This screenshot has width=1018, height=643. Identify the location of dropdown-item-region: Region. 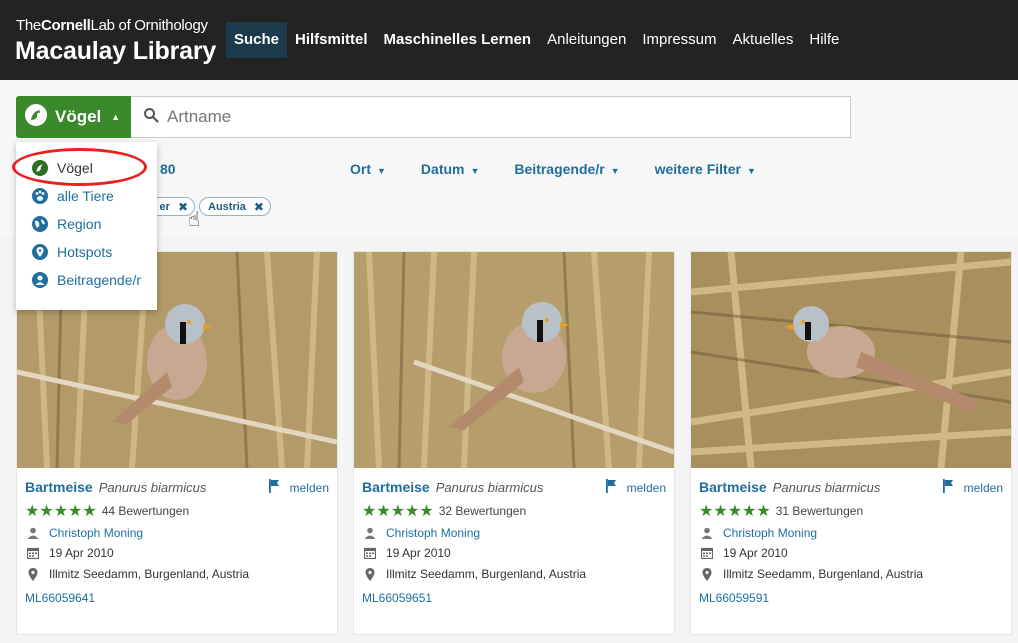
(66, 224).